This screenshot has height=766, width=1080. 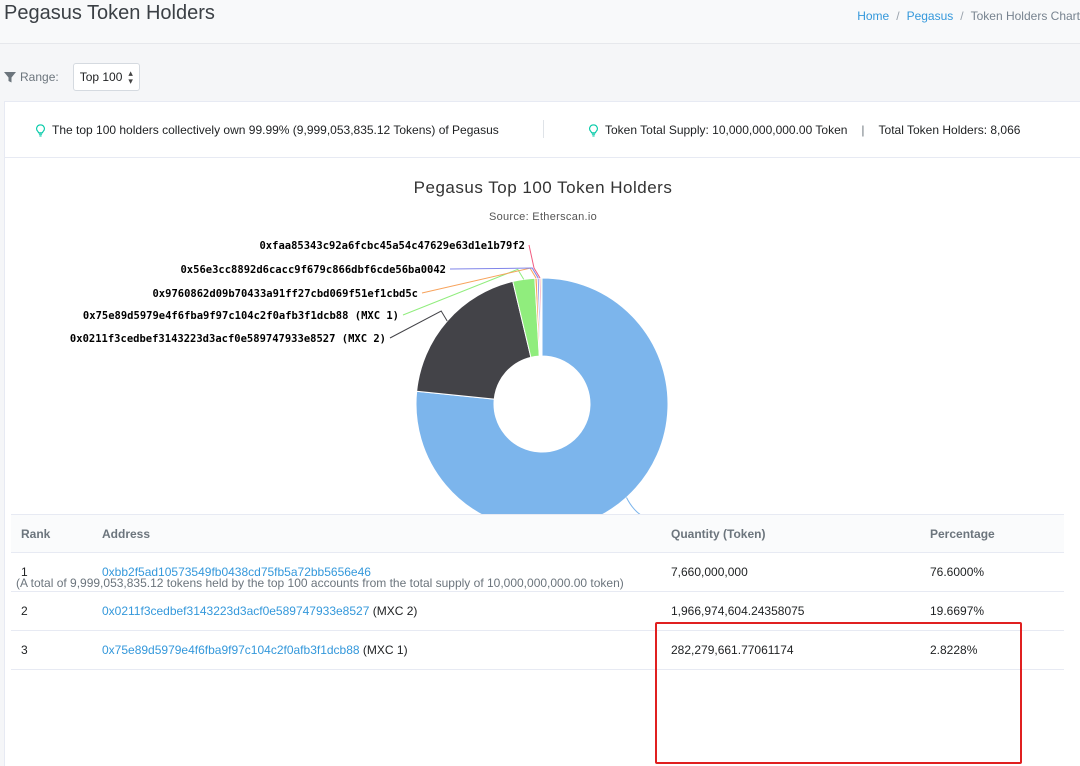 I want to click on summary-divider, so click(x=543, y=129).